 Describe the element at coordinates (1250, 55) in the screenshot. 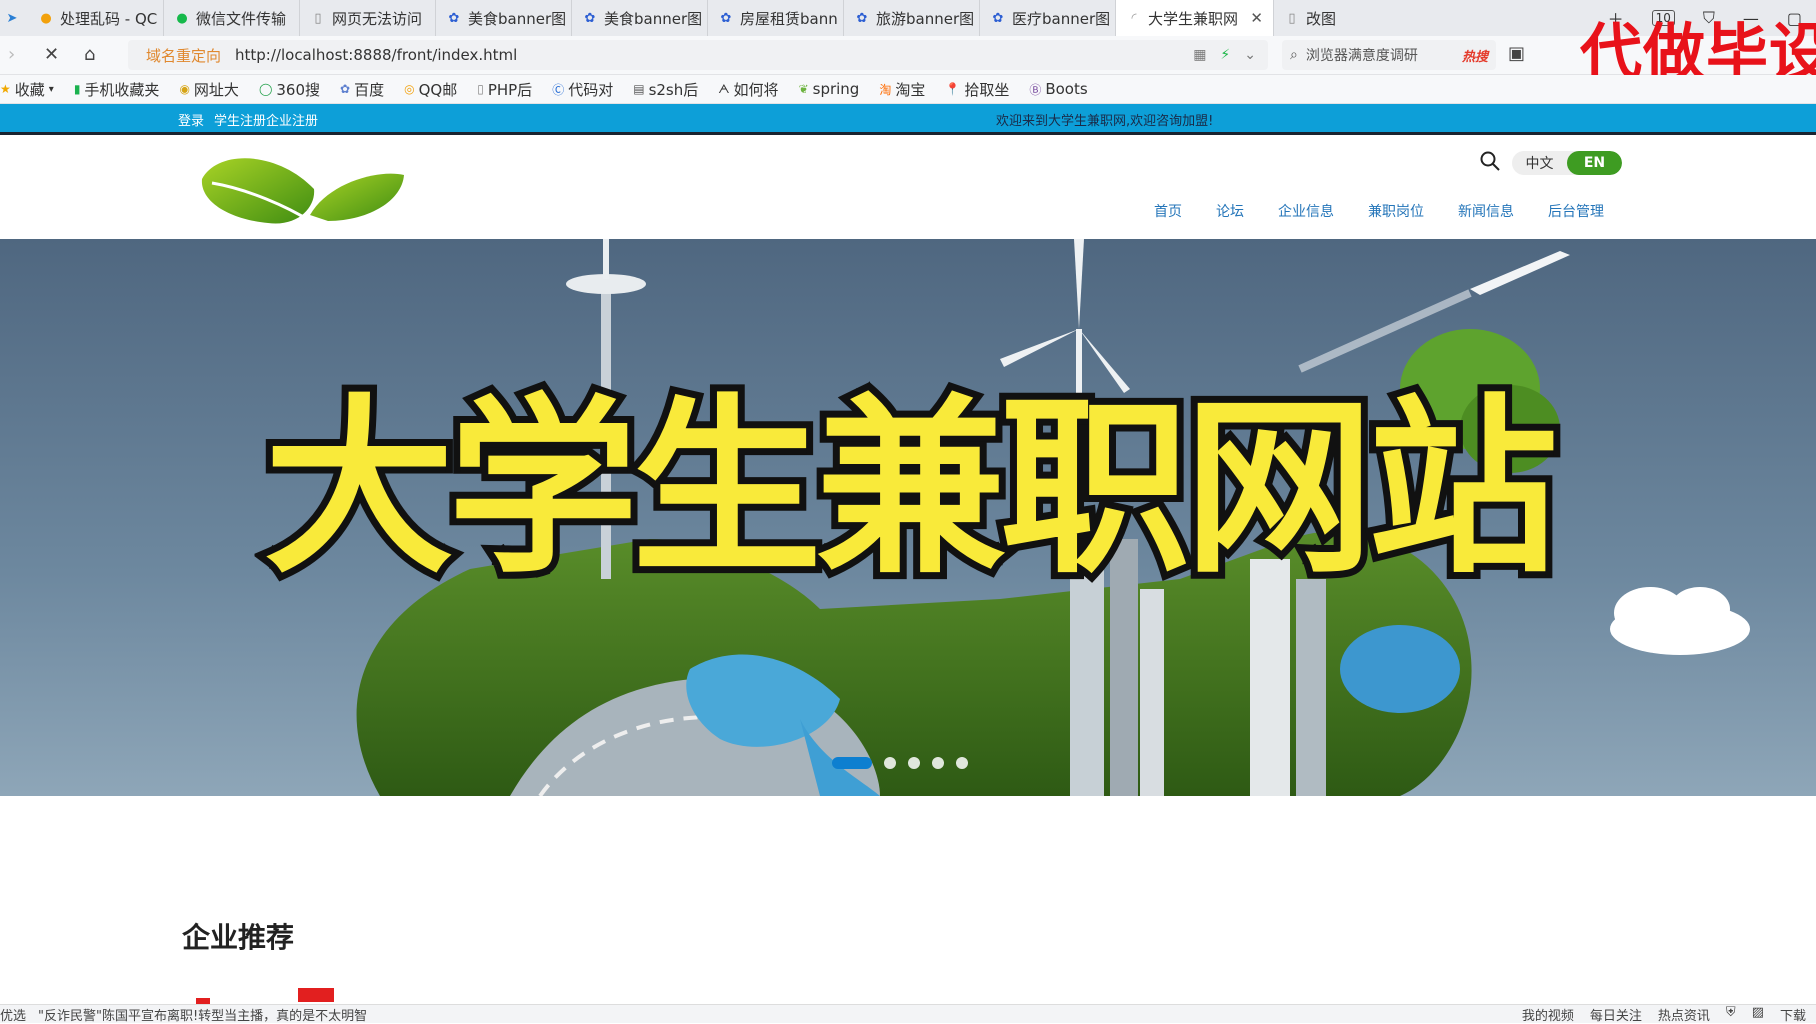

I see `chevron-down-icon: ⌄` at that location.